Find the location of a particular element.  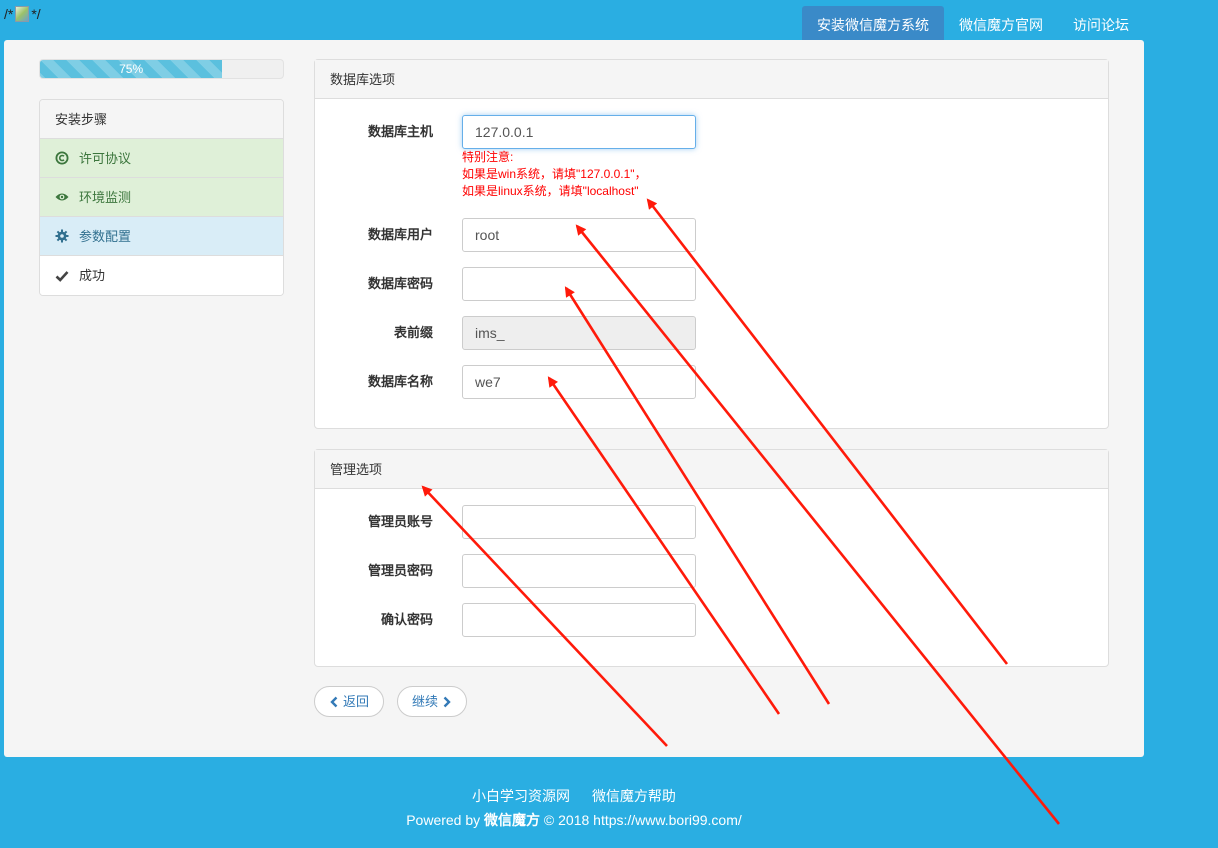

next-button: 继续 is located at coordinates (432, 701).